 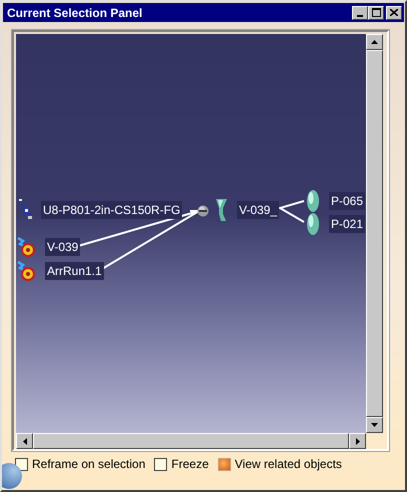 What do you see at coordinates (290, 211) in the screenshot?
I see `connector-lines` at bounding box center [290, 211].